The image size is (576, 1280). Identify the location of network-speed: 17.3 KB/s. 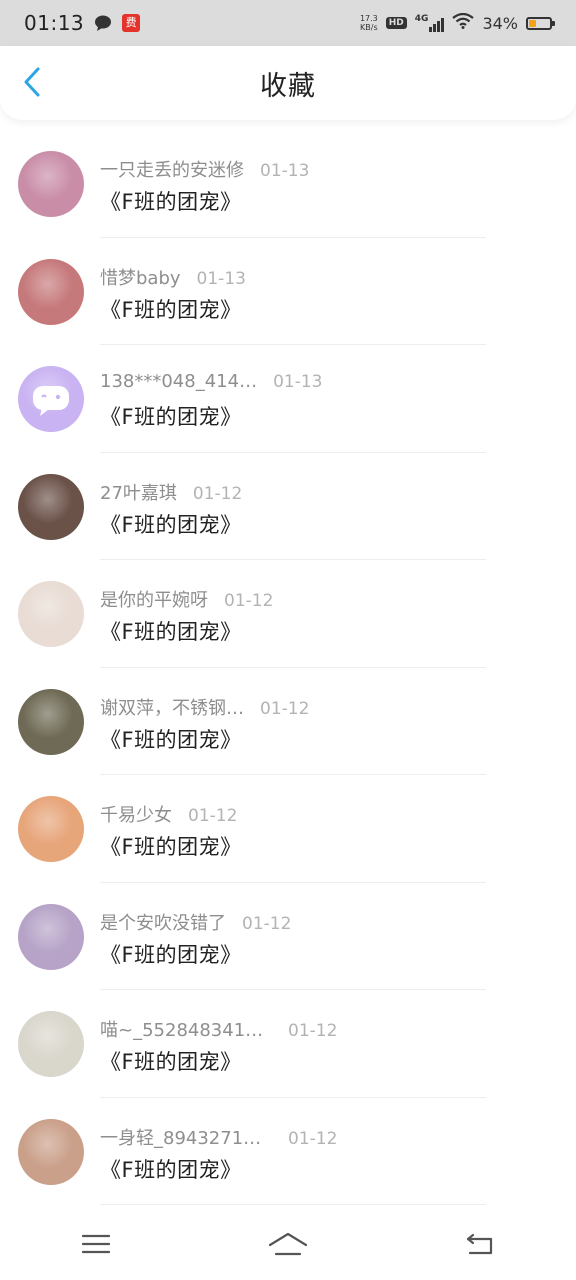
(369, 23).